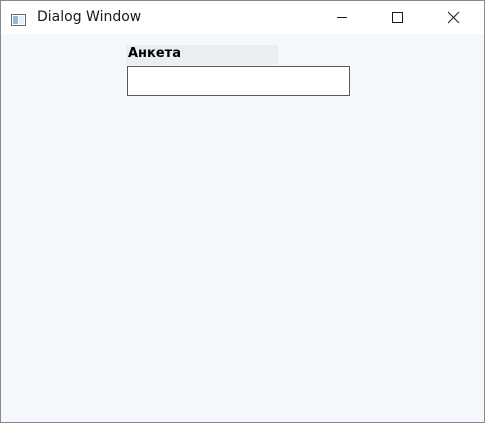 The width and height of the screenshot is (485, 423). I want to click on close-icon, so click(453, 17).